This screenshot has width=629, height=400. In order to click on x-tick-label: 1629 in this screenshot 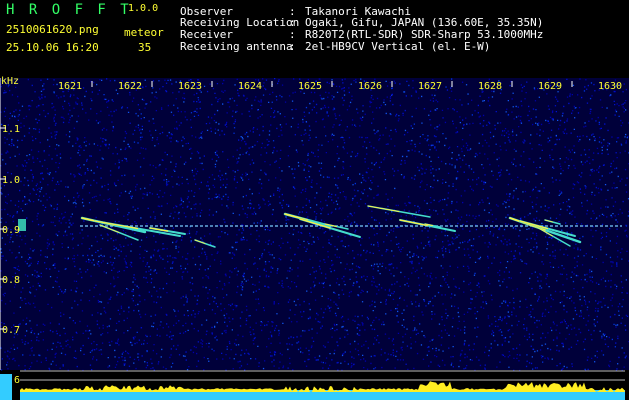, I will do `click(550, 86)`.